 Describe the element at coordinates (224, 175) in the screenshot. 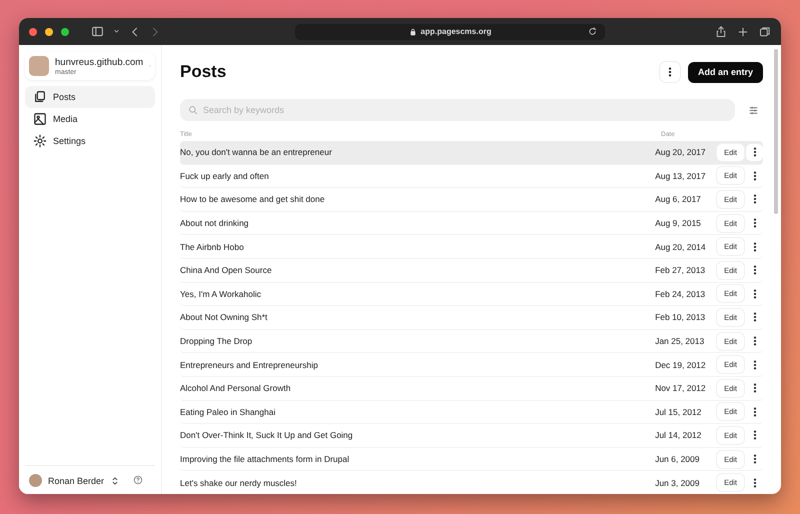

I see `post-title: Fuck up early and often` at that location.